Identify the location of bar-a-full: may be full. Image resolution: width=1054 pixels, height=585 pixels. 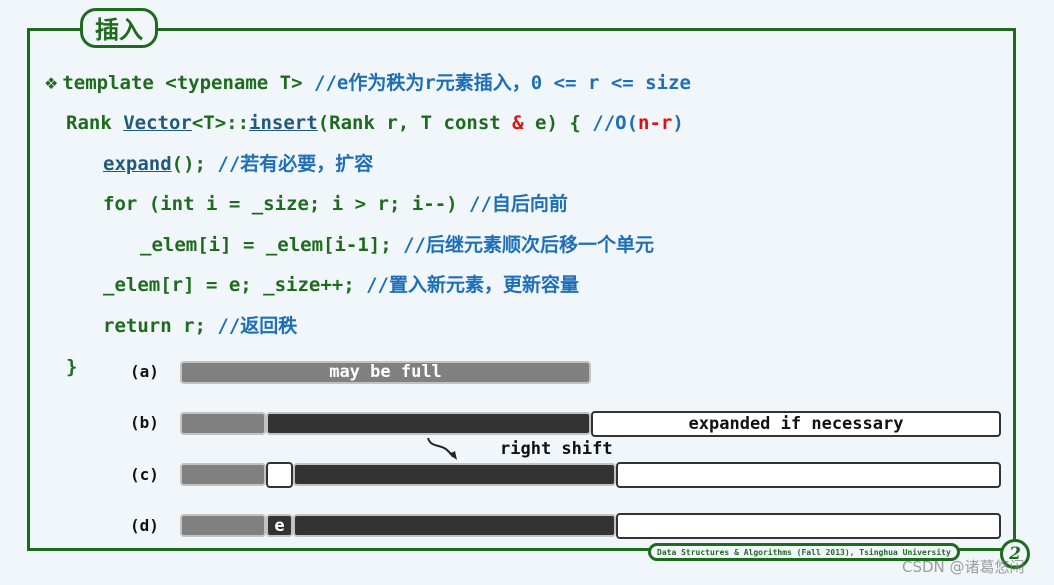
(385, 372).